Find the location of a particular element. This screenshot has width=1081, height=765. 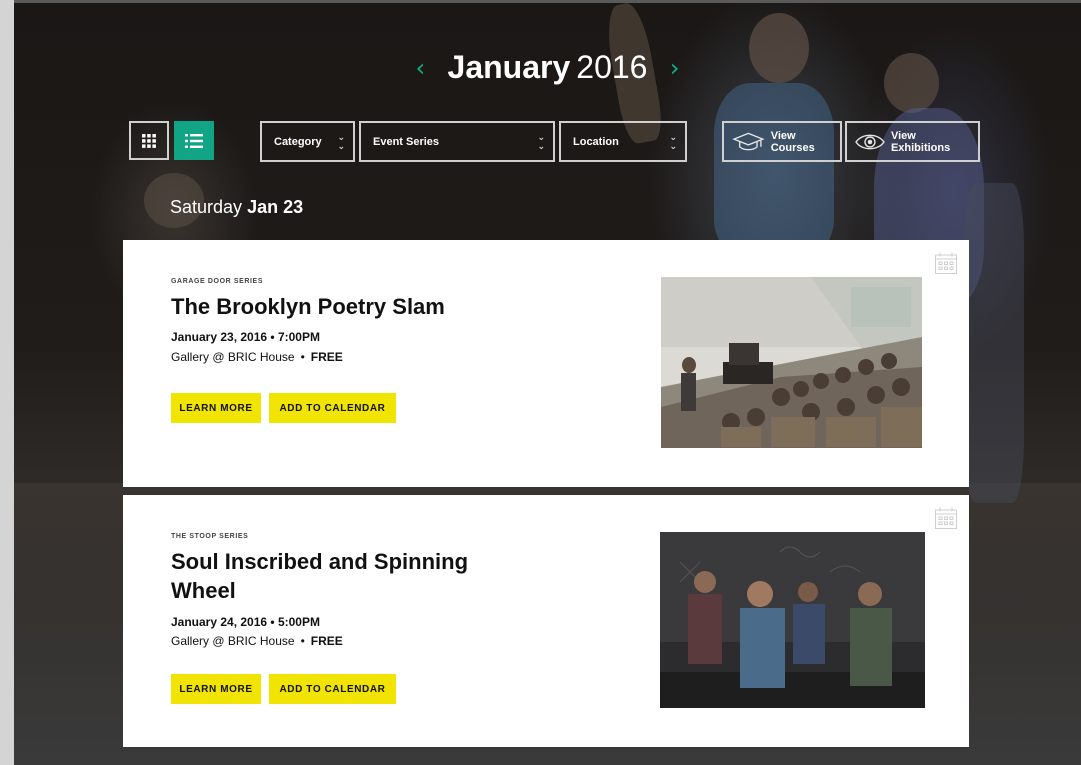

event-title: Soul Inscribed and Spinning Wheel is located at coordinates (336, 576).